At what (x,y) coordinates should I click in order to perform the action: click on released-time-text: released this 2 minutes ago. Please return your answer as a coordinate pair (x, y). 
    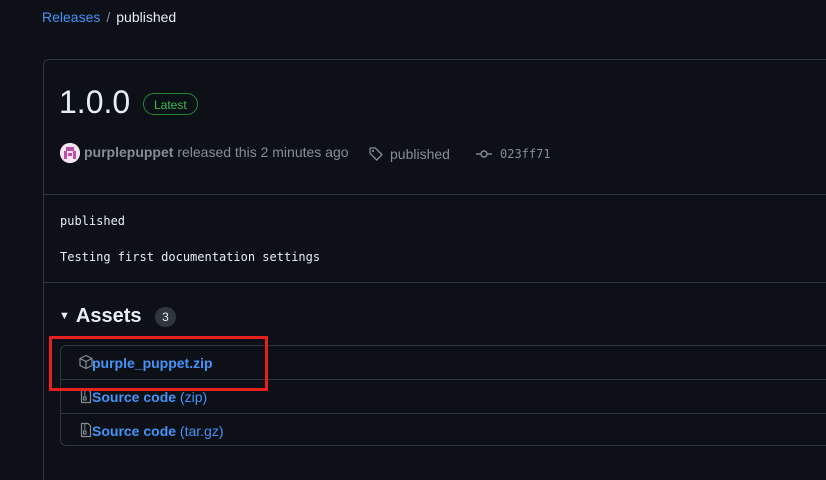
    Looking at the image, I should click on (263, 152).